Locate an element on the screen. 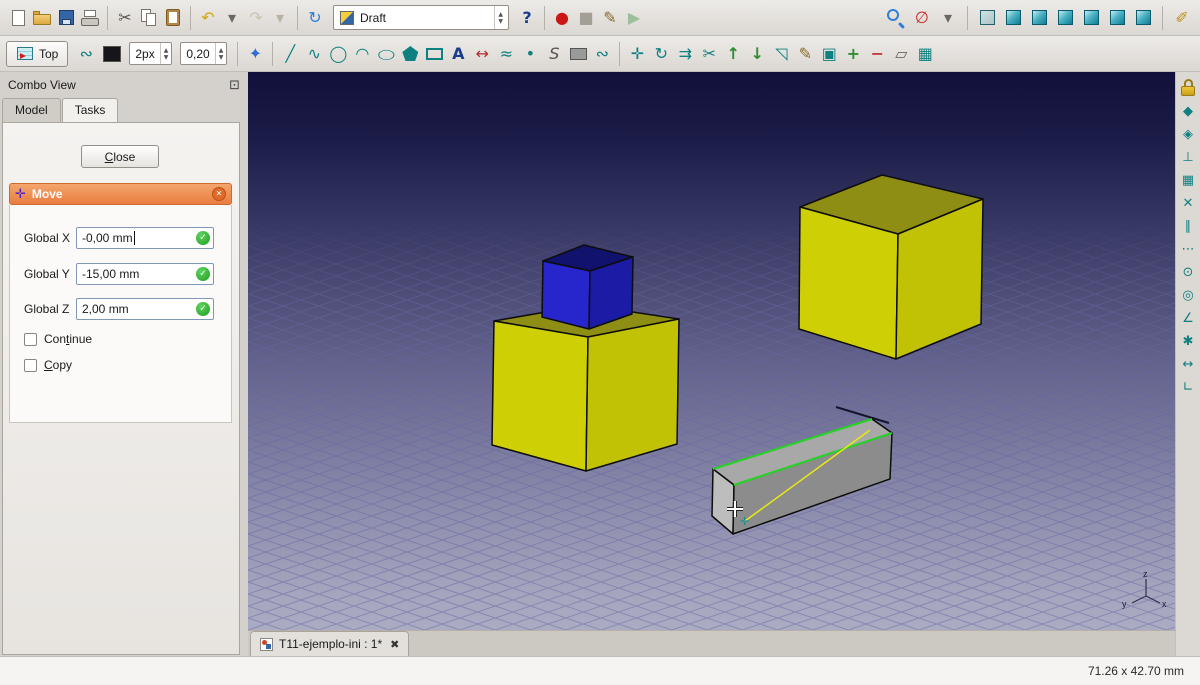 This screenshot has width=1200, height=685. draw-style-dropdown-icon: ▾ is located at coordinates (948, 18).